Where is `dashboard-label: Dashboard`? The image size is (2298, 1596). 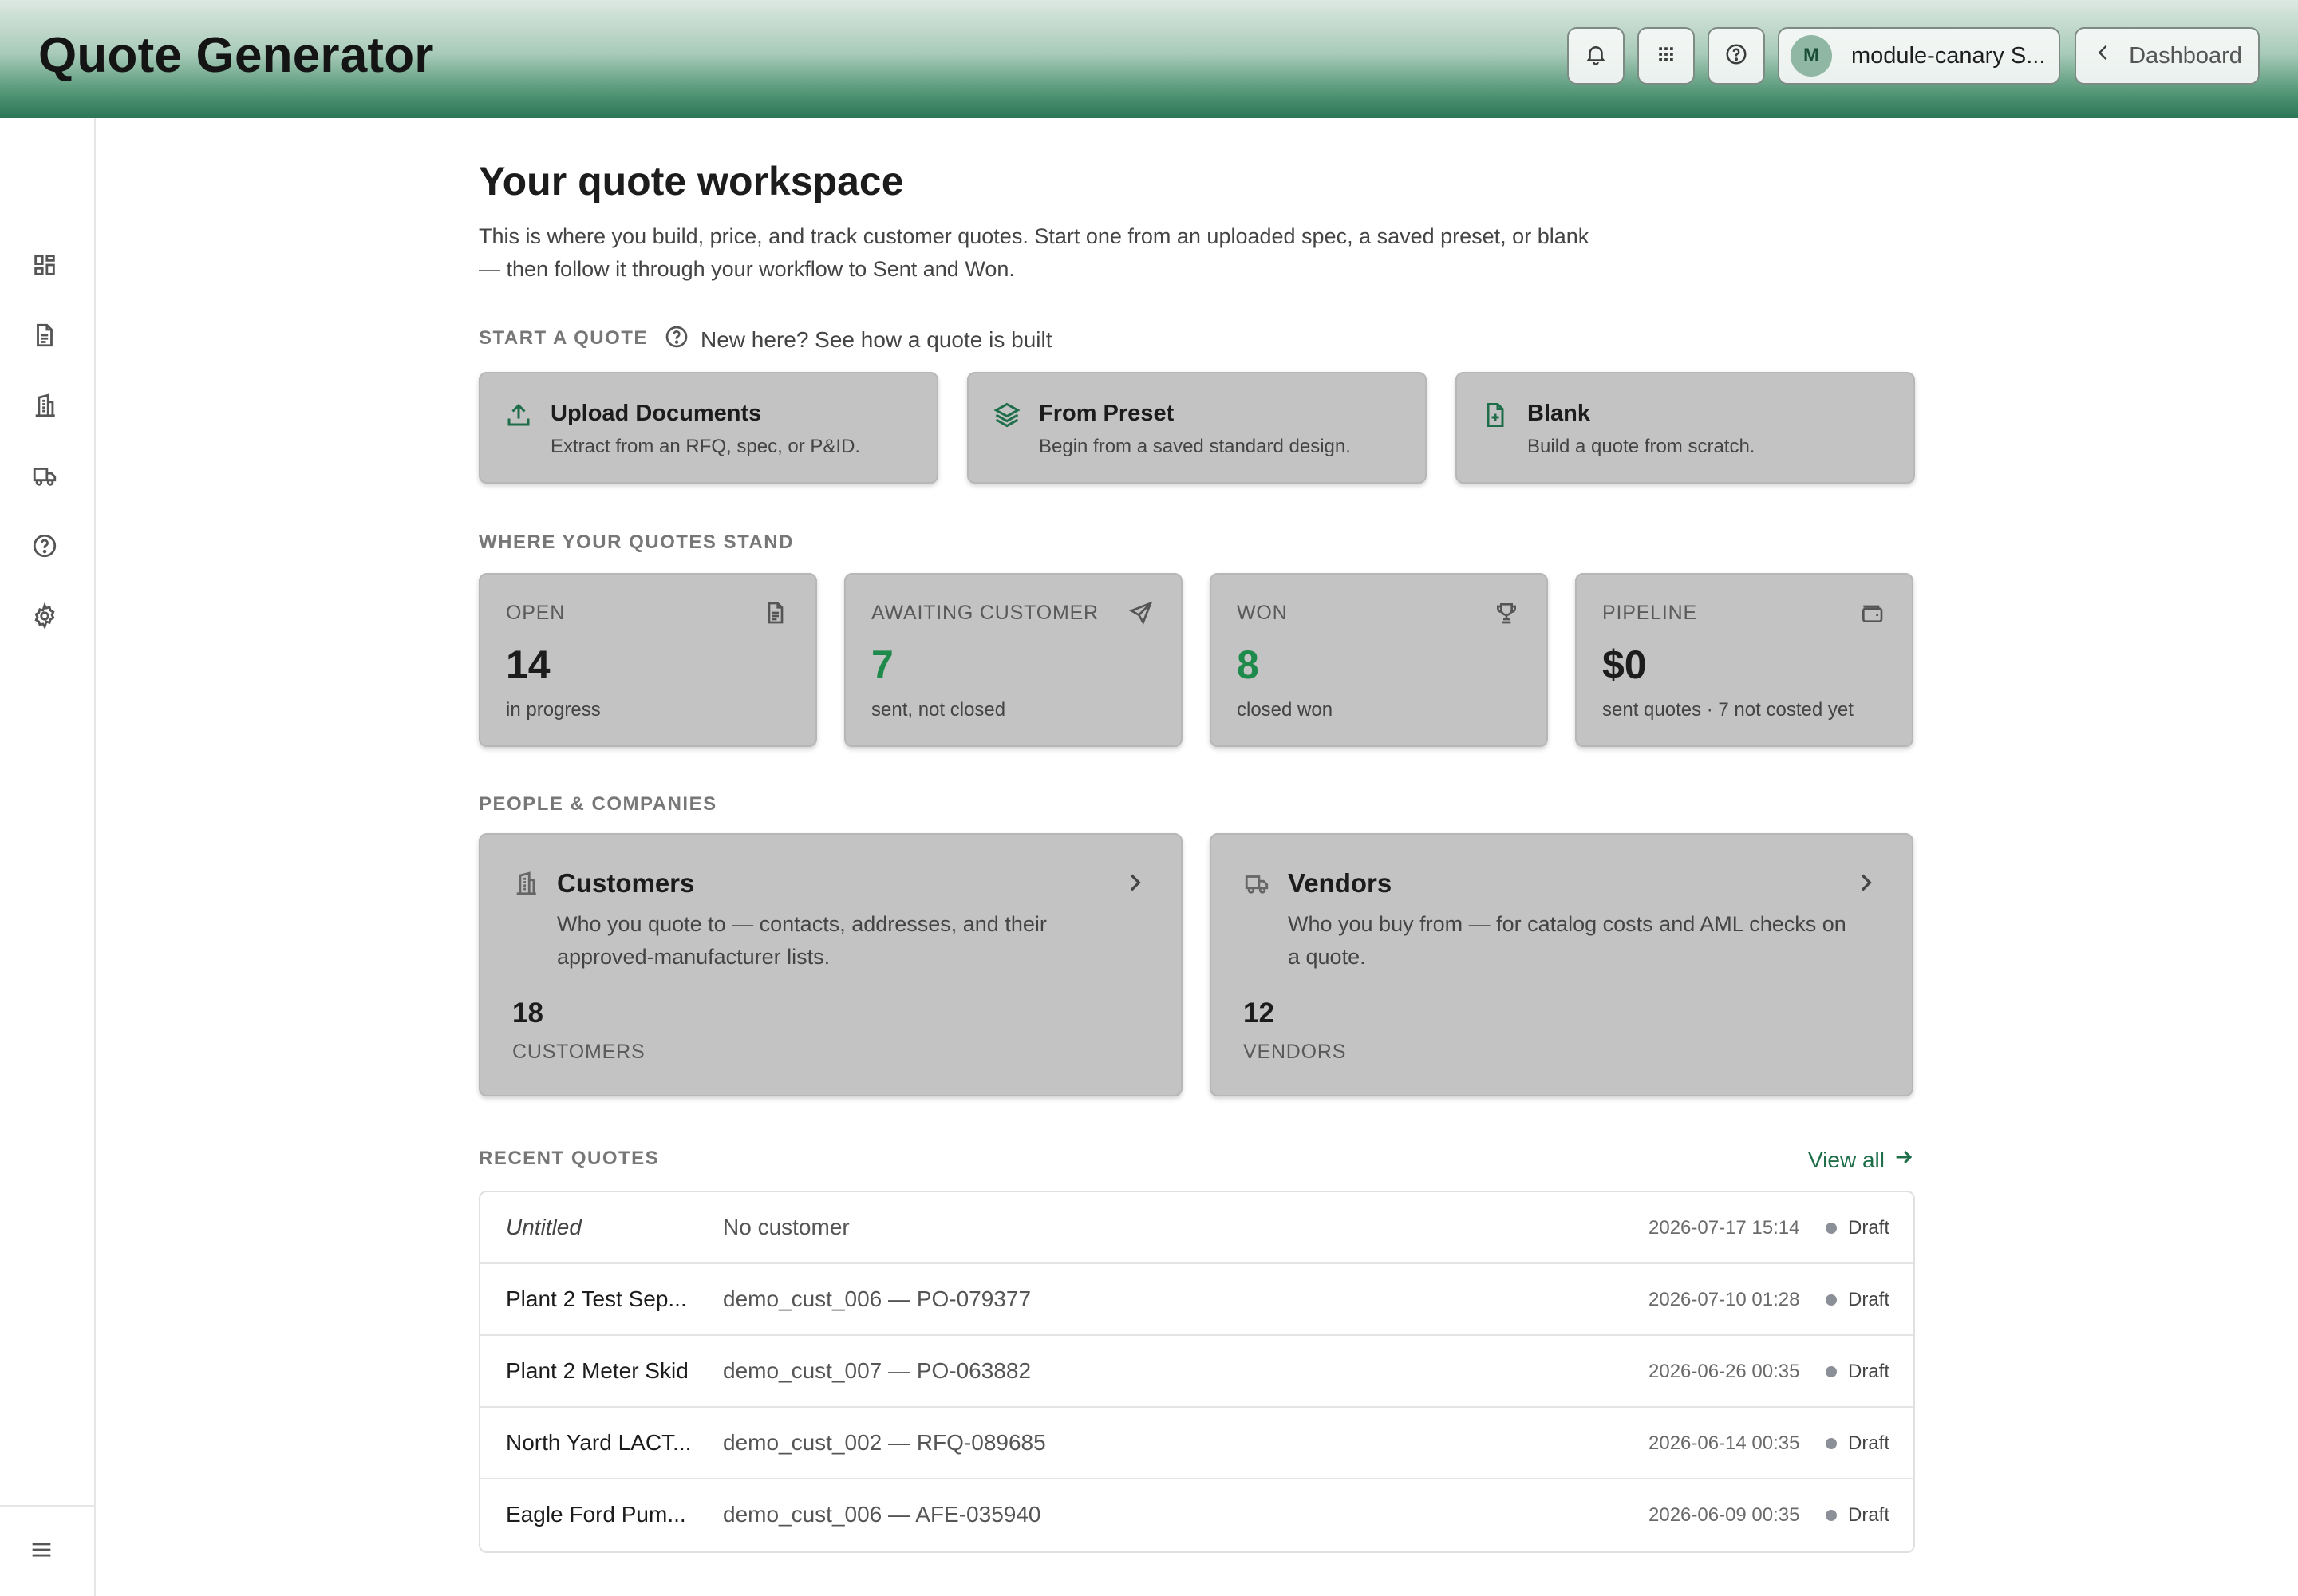 dashboard-label: Dashboard is located at coordinates (2186, 55).